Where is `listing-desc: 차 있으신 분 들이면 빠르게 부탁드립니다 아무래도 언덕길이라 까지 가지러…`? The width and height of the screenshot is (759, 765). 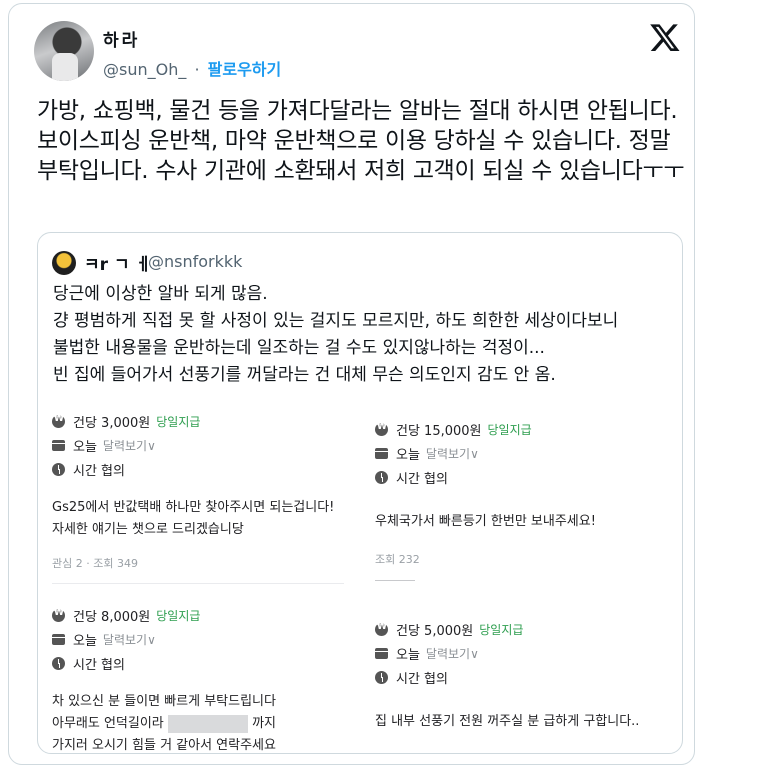
listing-desc: 차 있으신 분 들이면 빠르게 부탁드립니다 아무래도 언덕길이라 까지 가지러… is located at coordinates (197, 722).